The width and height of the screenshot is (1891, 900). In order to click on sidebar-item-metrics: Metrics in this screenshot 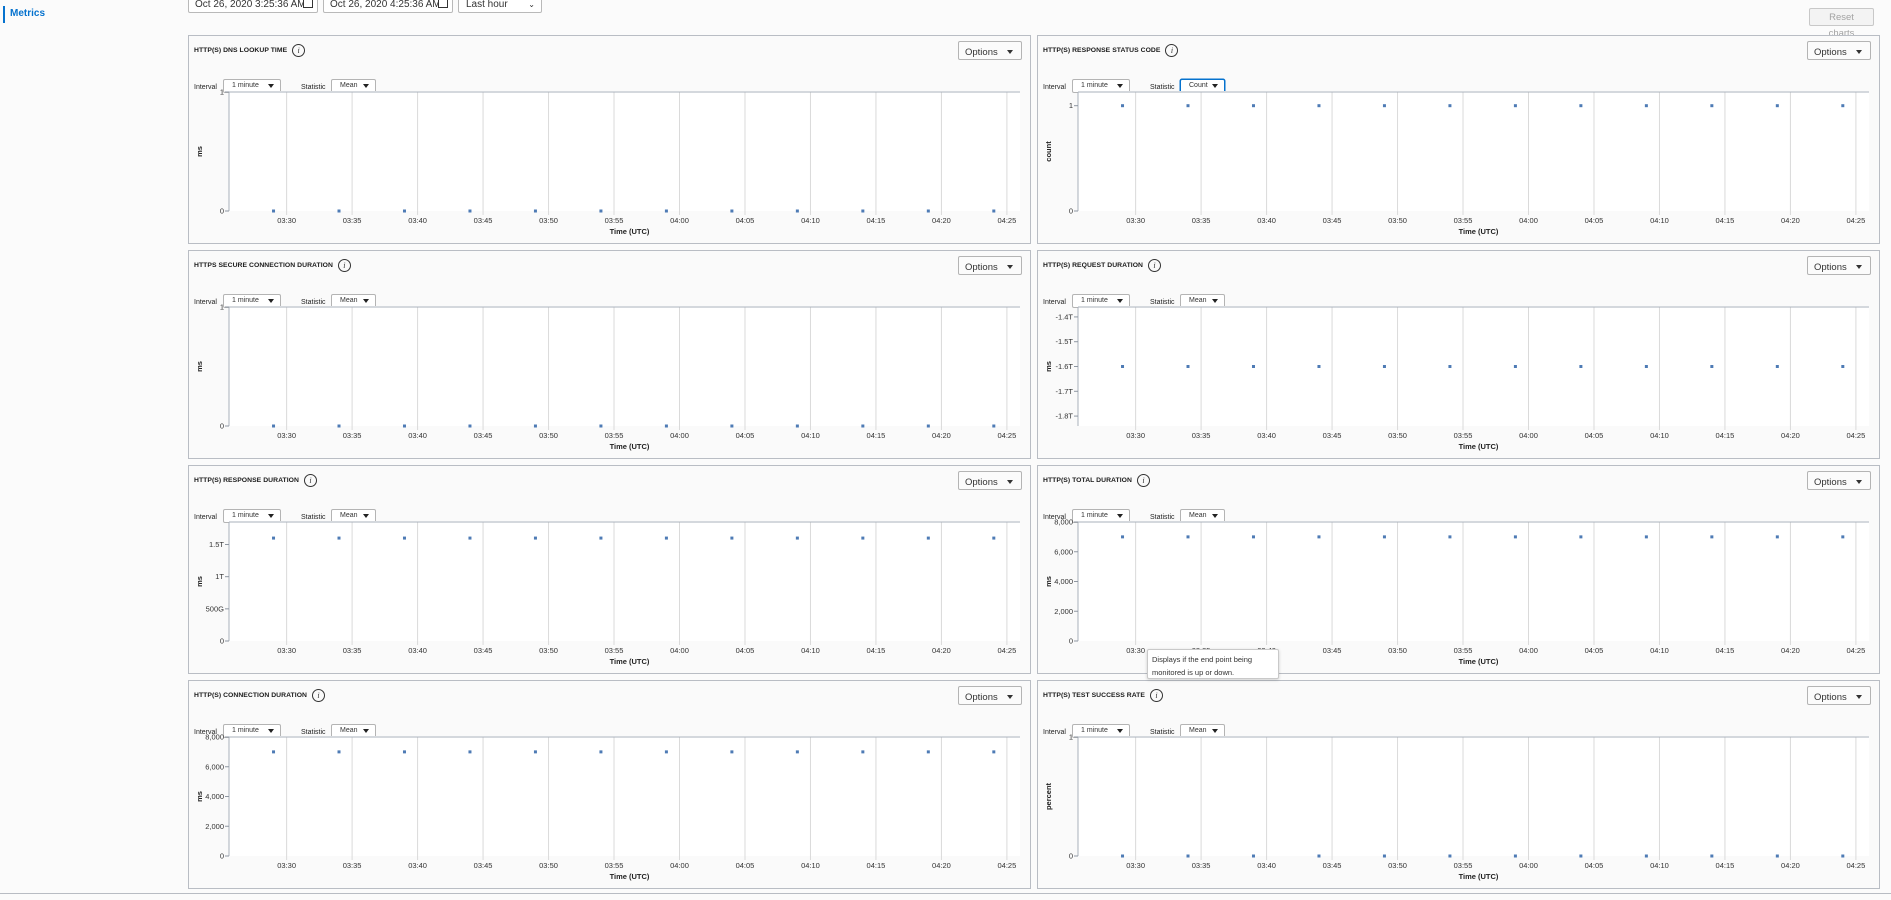, I will do `click(24, 14)`.